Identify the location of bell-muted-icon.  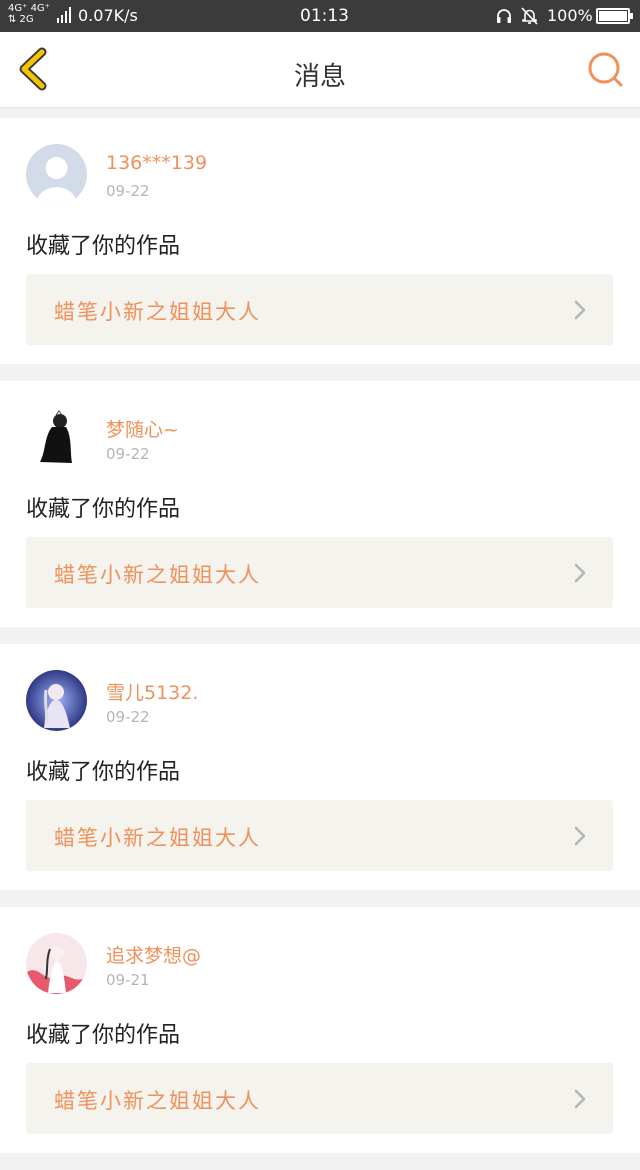
(529, 16).